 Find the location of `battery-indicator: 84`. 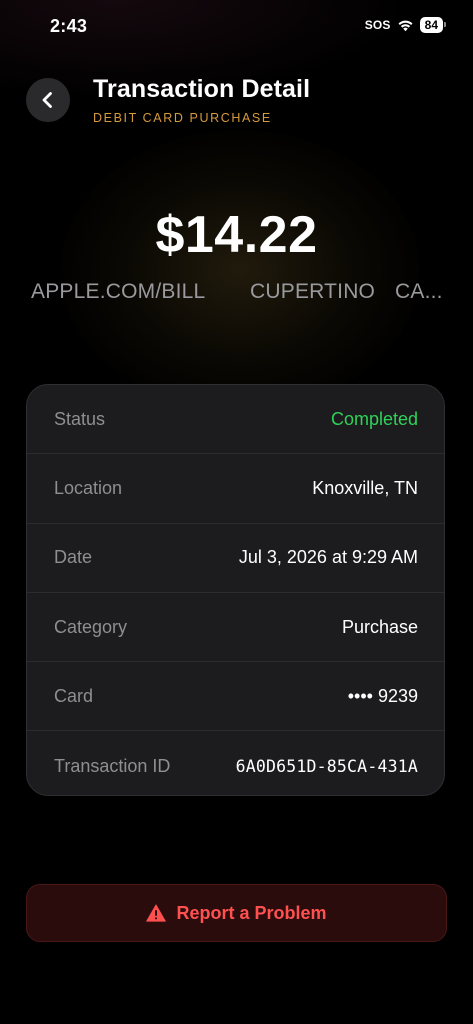

battery-indicator: 84 is located at coordinates (433, 25).